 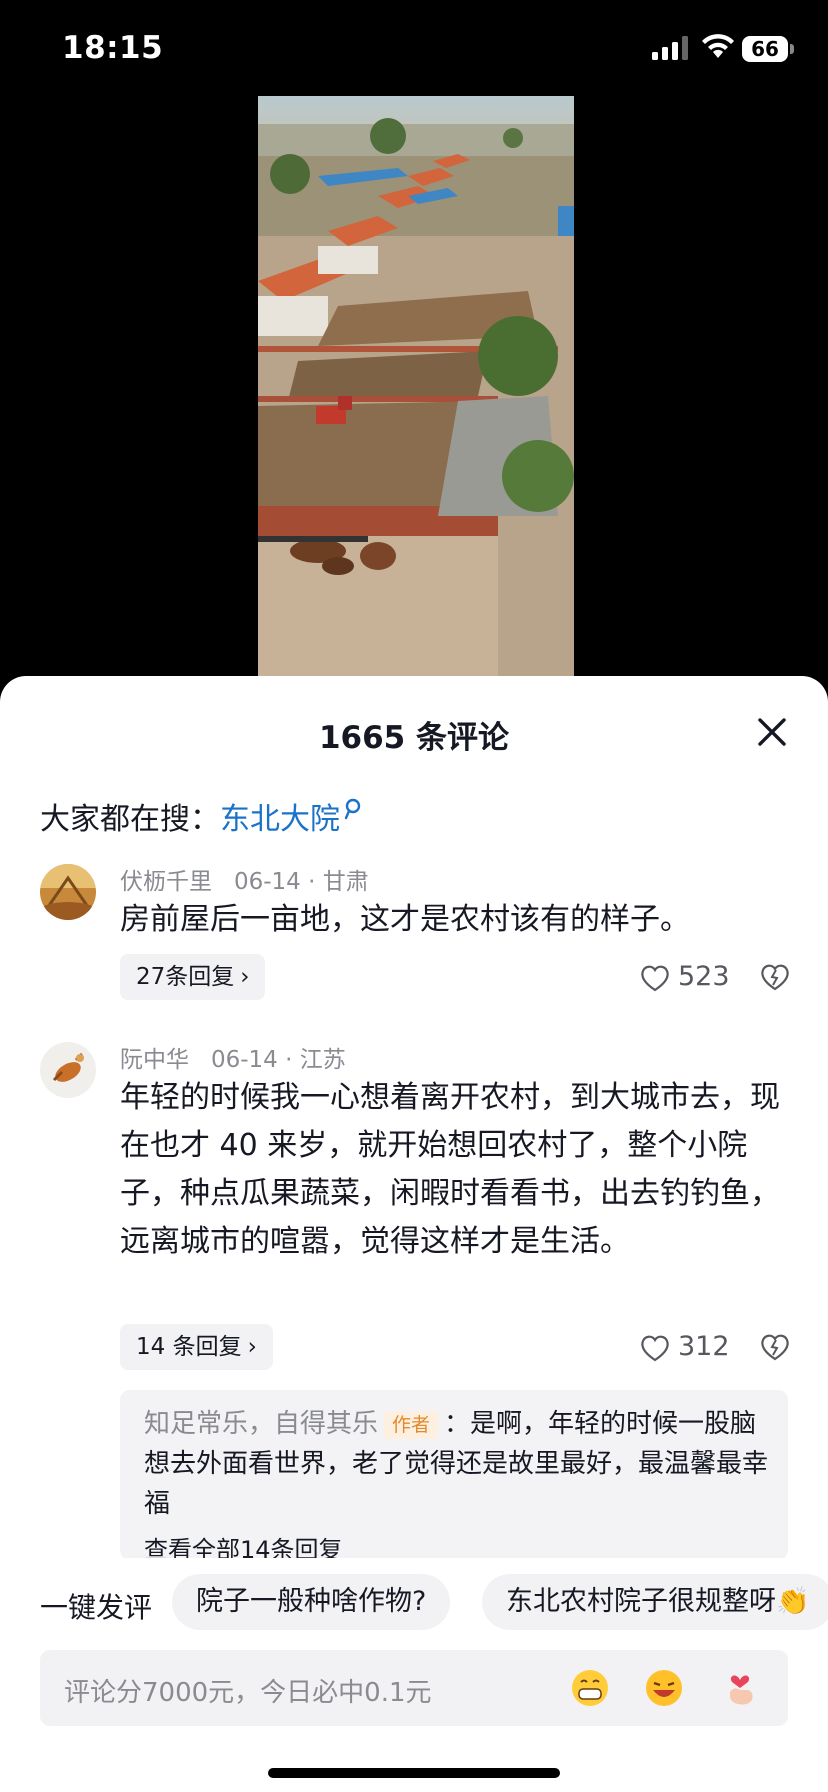 I want to click on comment-meta: 伏枥千里 06-14 · 甘肃, so click(x=244, y=879).